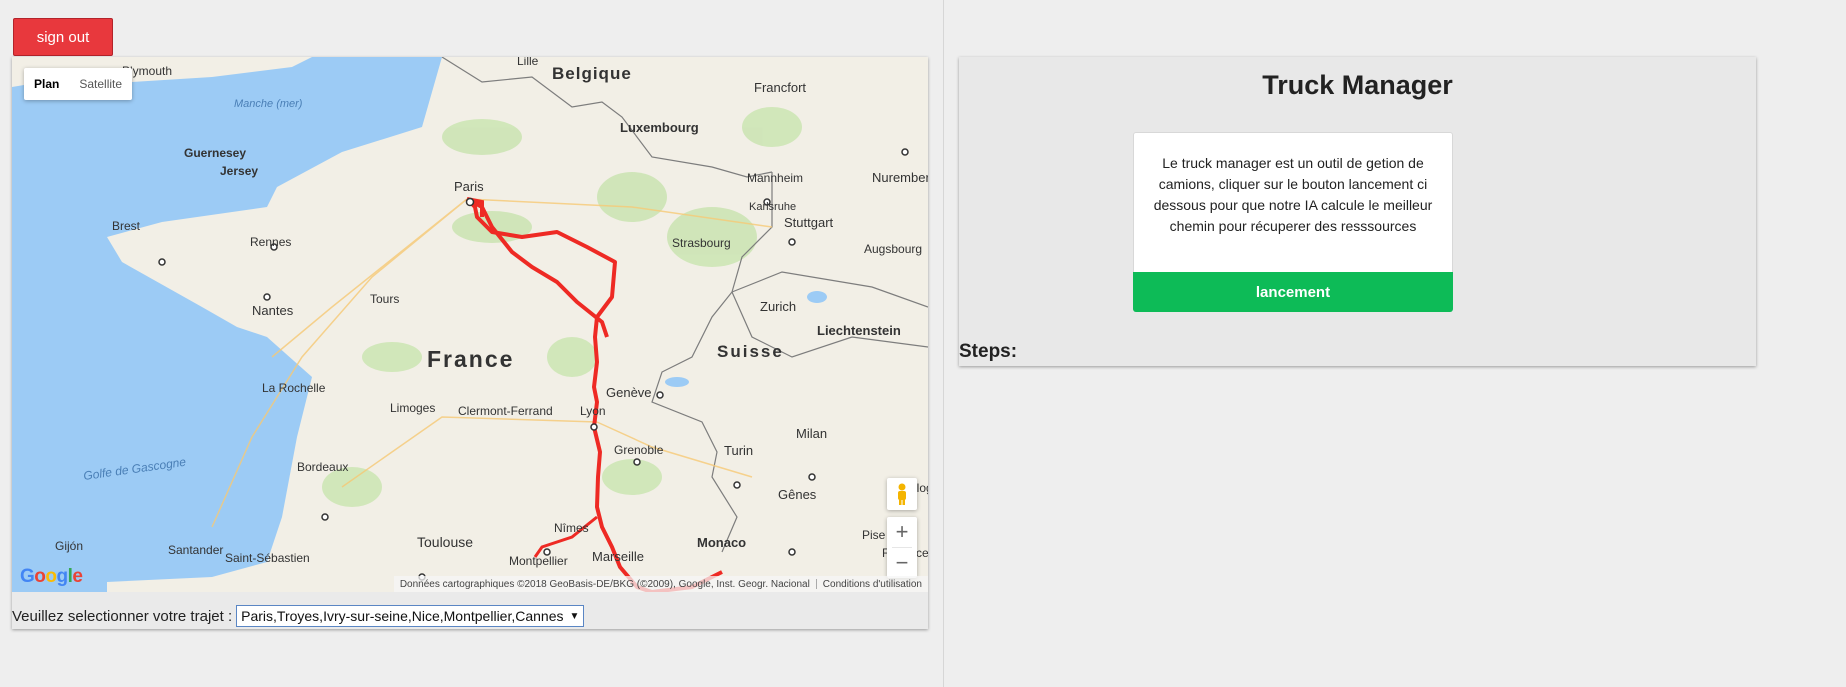 The image size is (1846, 687). I want to click on terms-link: Conditions d'utilisation, so click(872, 584).